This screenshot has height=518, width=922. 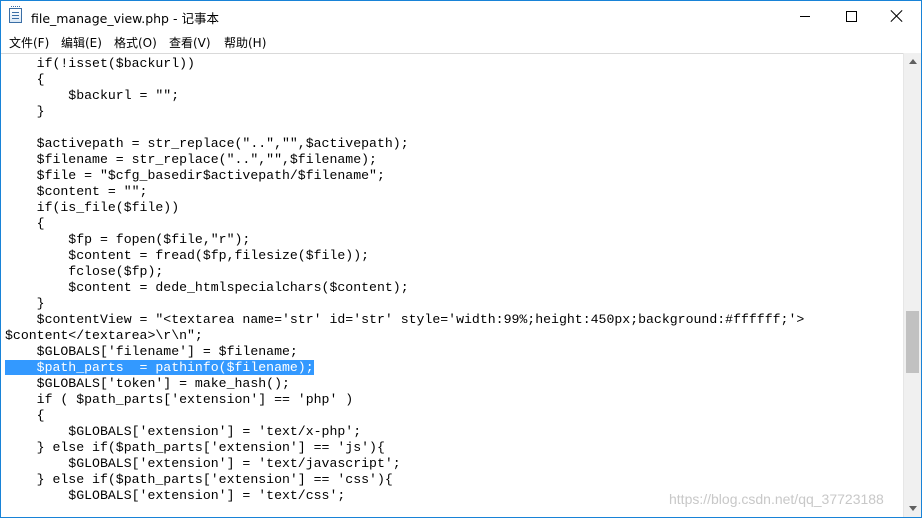 What do you see at coordinates (776, 499) in the screenshot?
I see `watermark: https://blog.csdn.net/qq_37723188` at bounding box center [776, 499].